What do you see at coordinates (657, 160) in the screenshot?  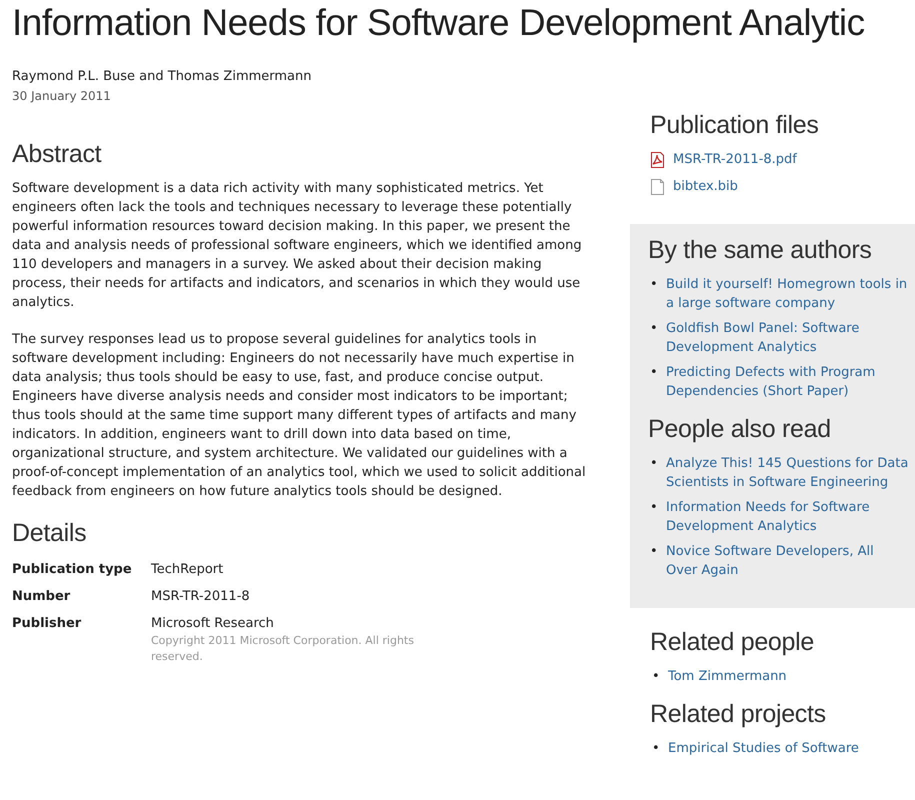 I see `pdf-file-icon` at bounding box center [657, 160].